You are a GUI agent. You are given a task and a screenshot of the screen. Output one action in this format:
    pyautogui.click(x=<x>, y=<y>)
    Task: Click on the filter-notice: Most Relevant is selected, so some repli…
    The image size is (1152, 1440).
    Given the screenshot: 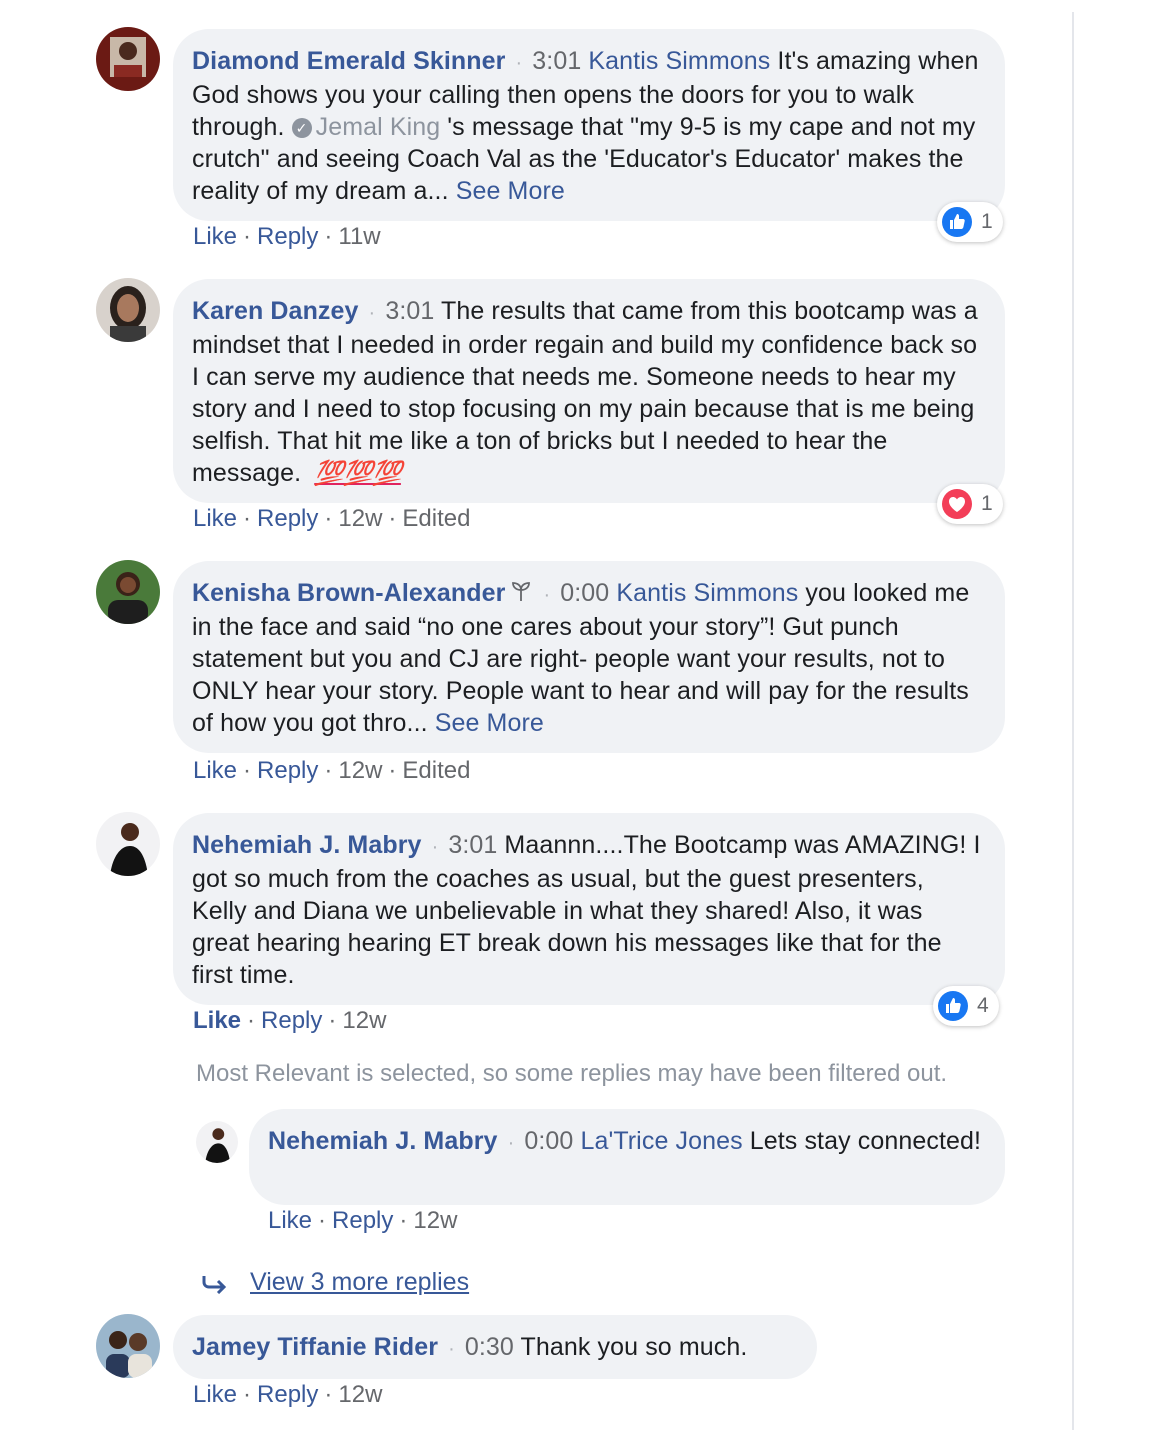 What is the action you would take?
    pyautogui.click(x=572, y=1073)
    